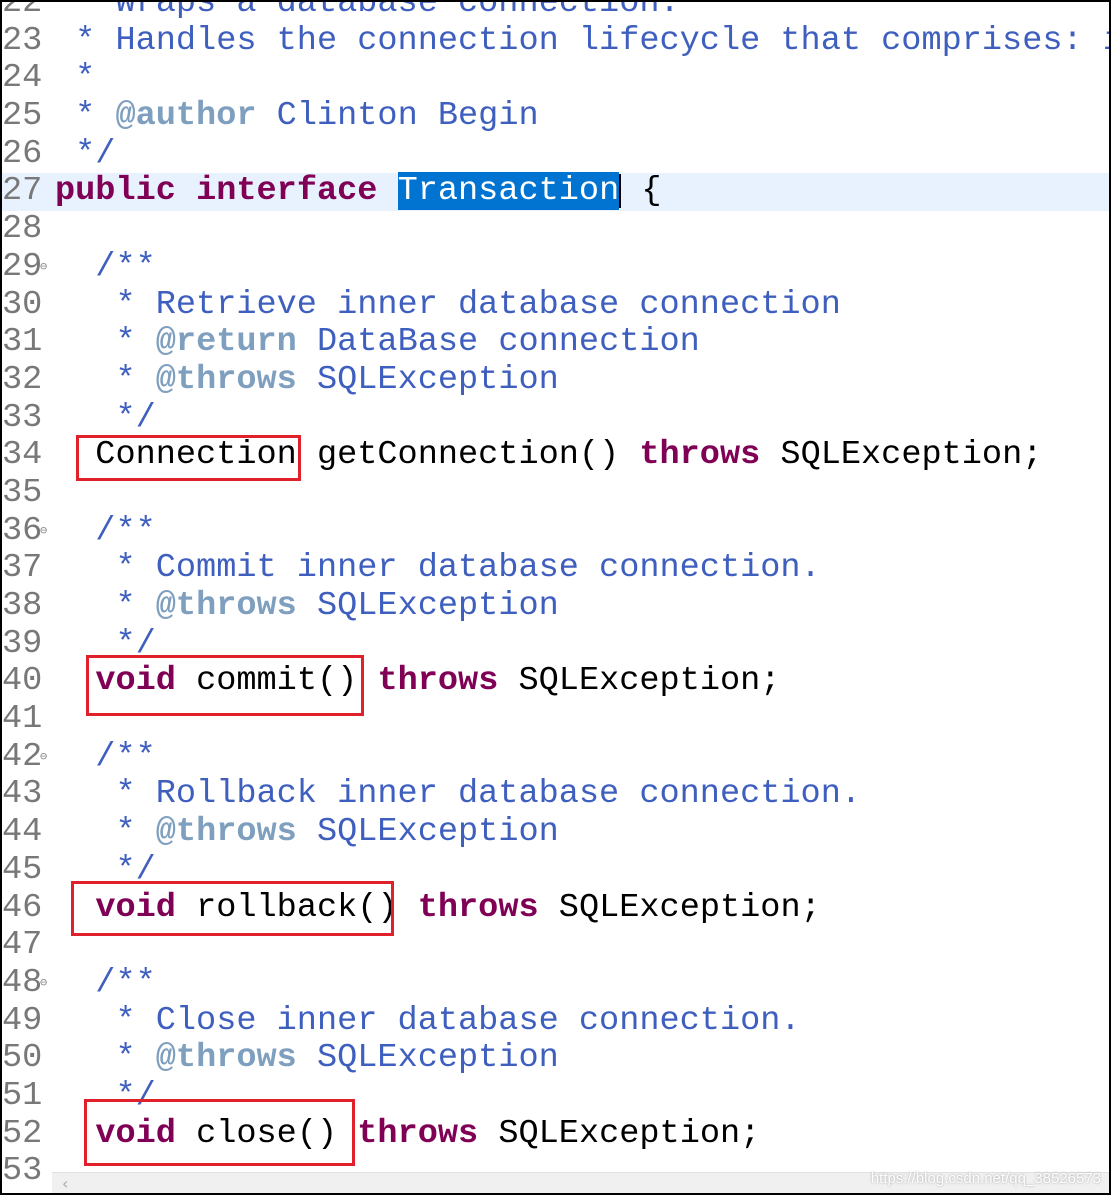 This screenshot has height=1195, width=1111. I want to click on code-line: 33 */, so click(555, 418).